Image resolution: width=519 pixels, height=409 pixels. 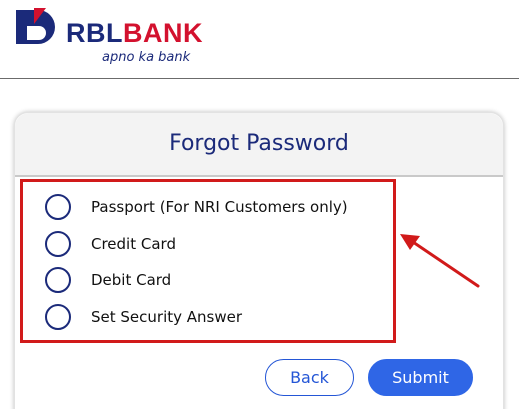 I want to click on radio-button-passport, so click(x=58, y=207).